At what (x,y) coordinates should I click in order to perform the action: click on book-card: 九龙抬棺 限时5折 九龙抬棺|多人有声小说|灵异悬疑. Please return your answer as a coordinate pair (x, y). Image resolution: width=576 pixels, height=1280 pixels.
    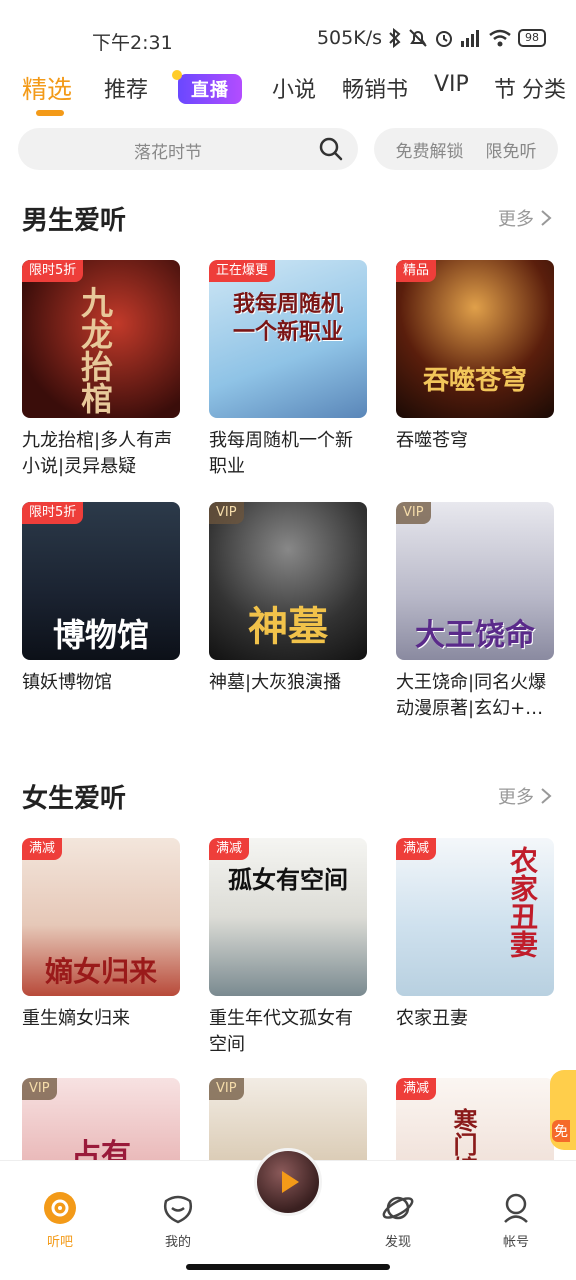
    Looking at the image, I should click on (101, 370).